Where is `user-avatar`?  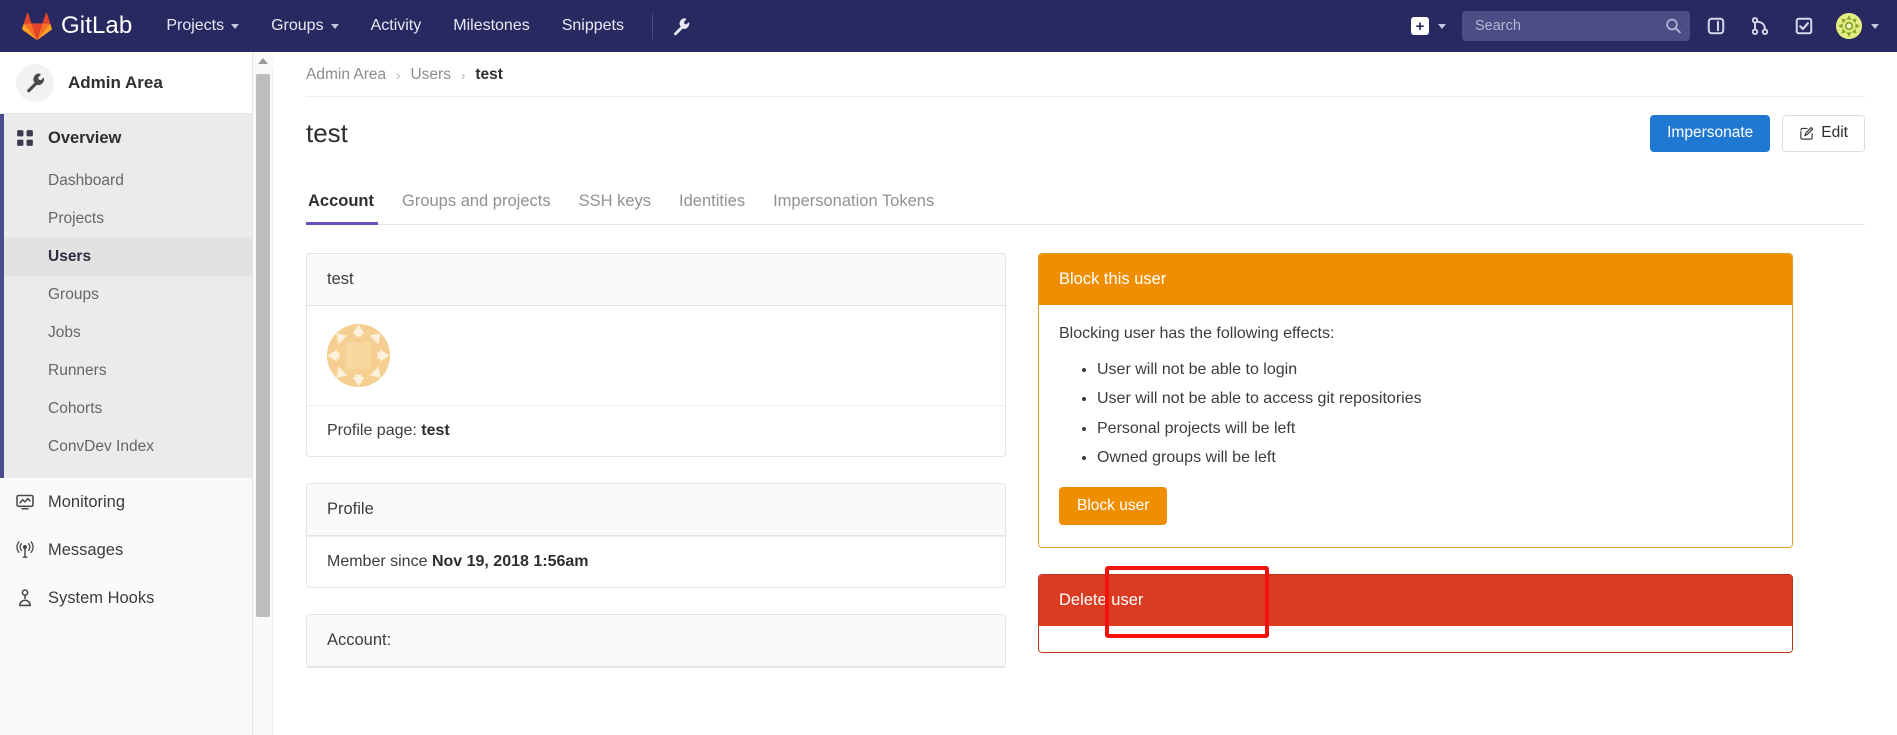
user-avatar is located at coordinates (1849, 26).